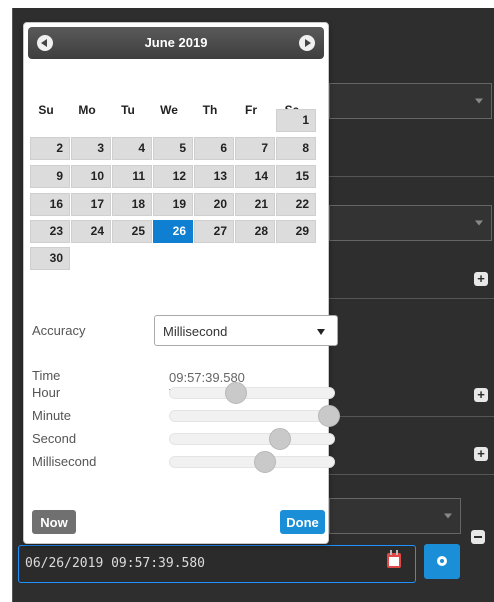 This screenshot has height=602, width=494. Describe the element at coordinates (296, 204) in the screenshot. I see `day-cell: 22` at that location.